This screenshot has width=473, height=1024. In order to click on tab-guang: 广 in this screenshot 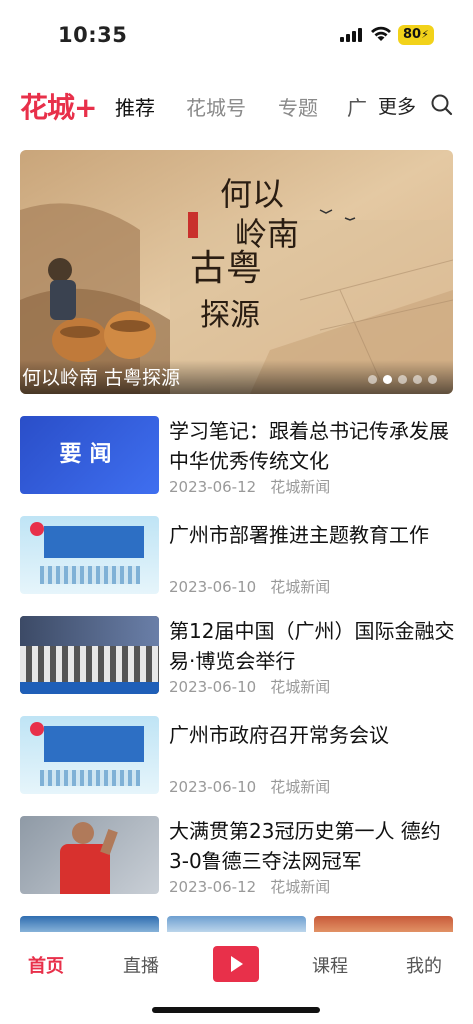, I will do `click(357, 106)`.